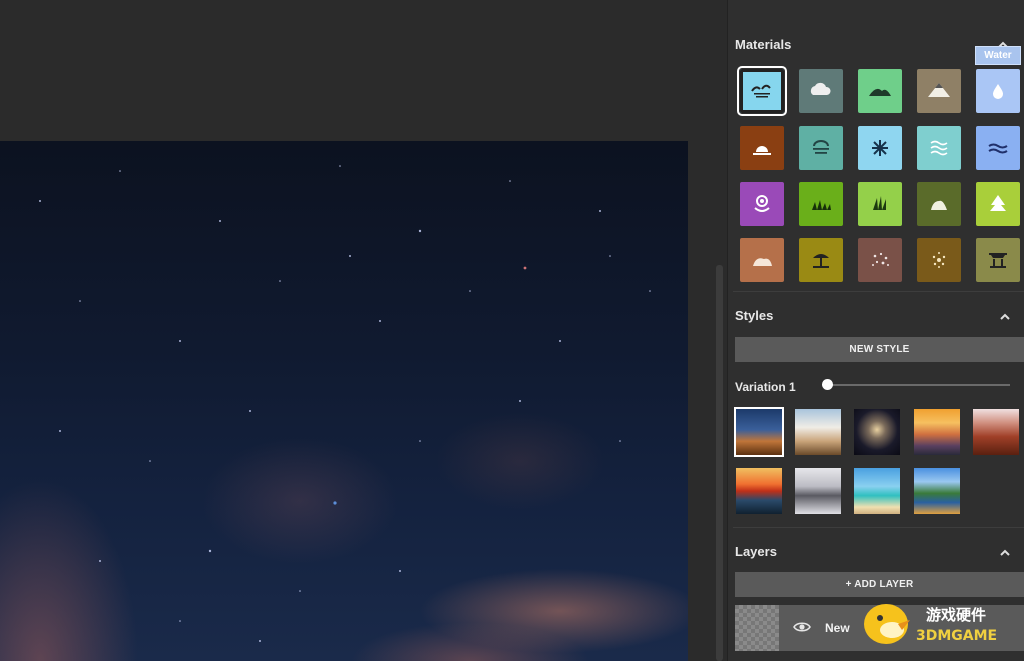  I want to click on style-thumbnail-tropical-beach, so click(877, 491).